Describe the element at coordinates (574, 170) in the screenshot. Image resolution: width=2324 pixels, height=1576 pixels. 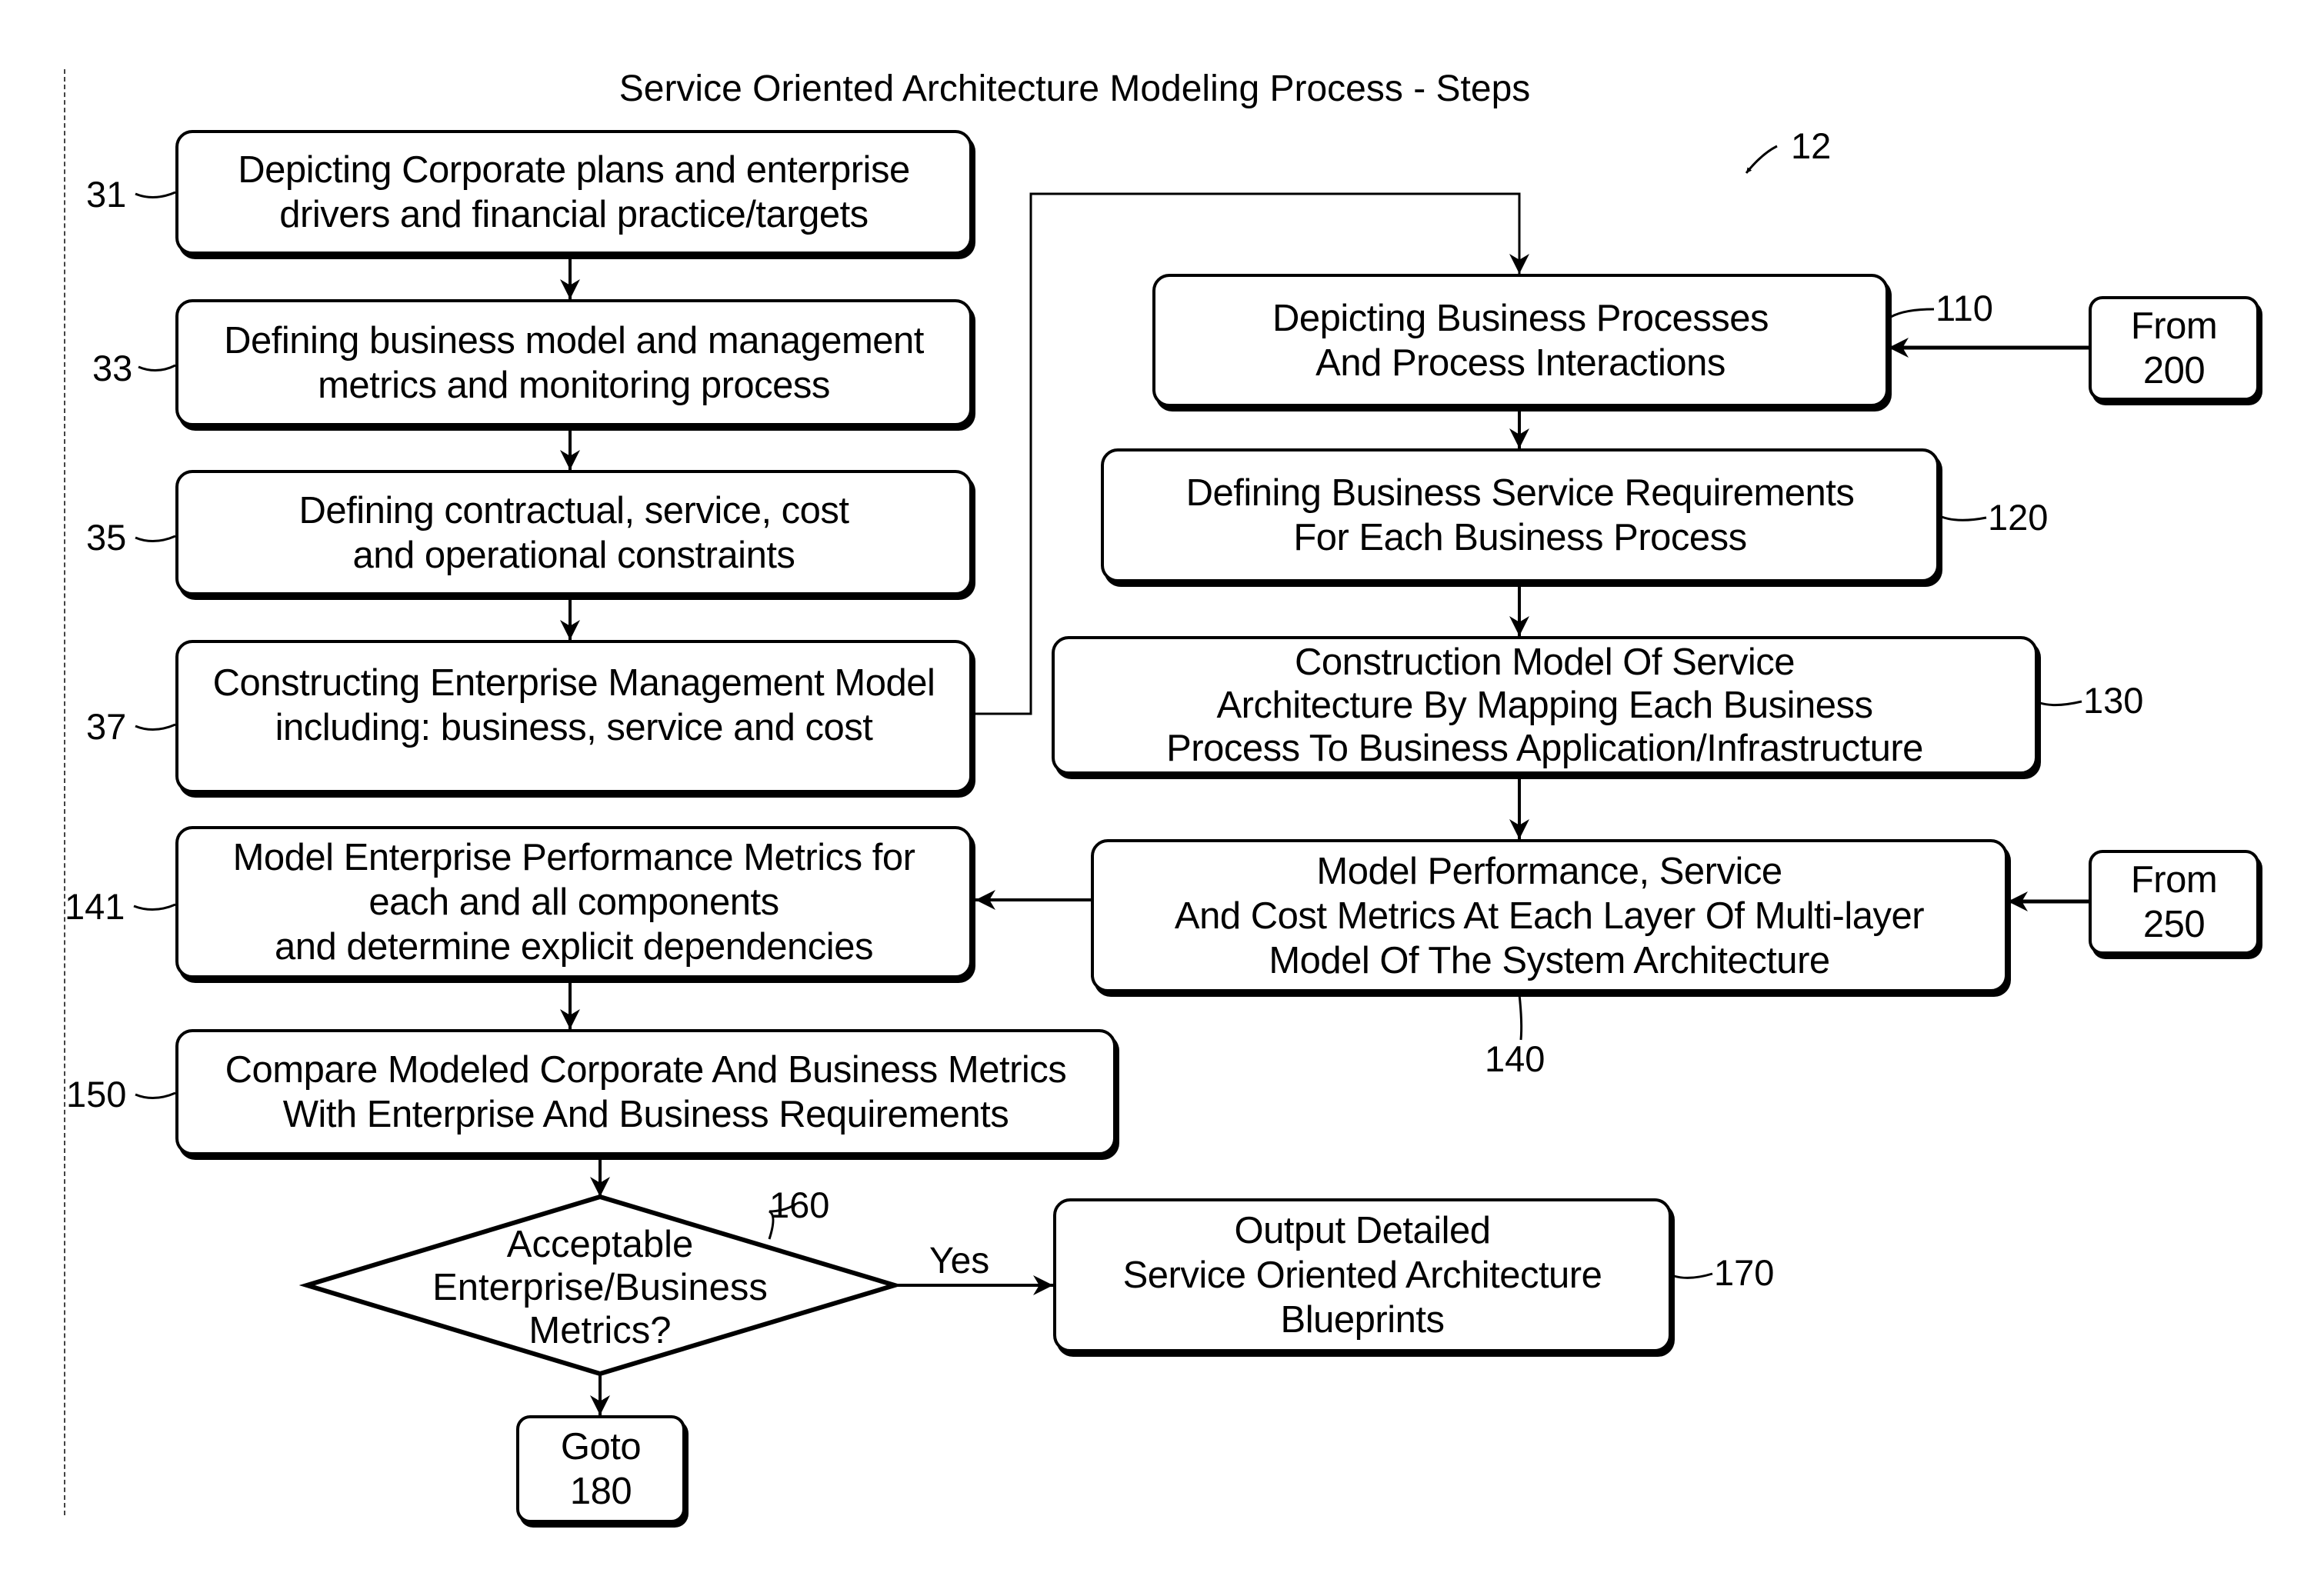
I see `step-31-line-1: Depicting Corporate plans and enterprise` at that location.